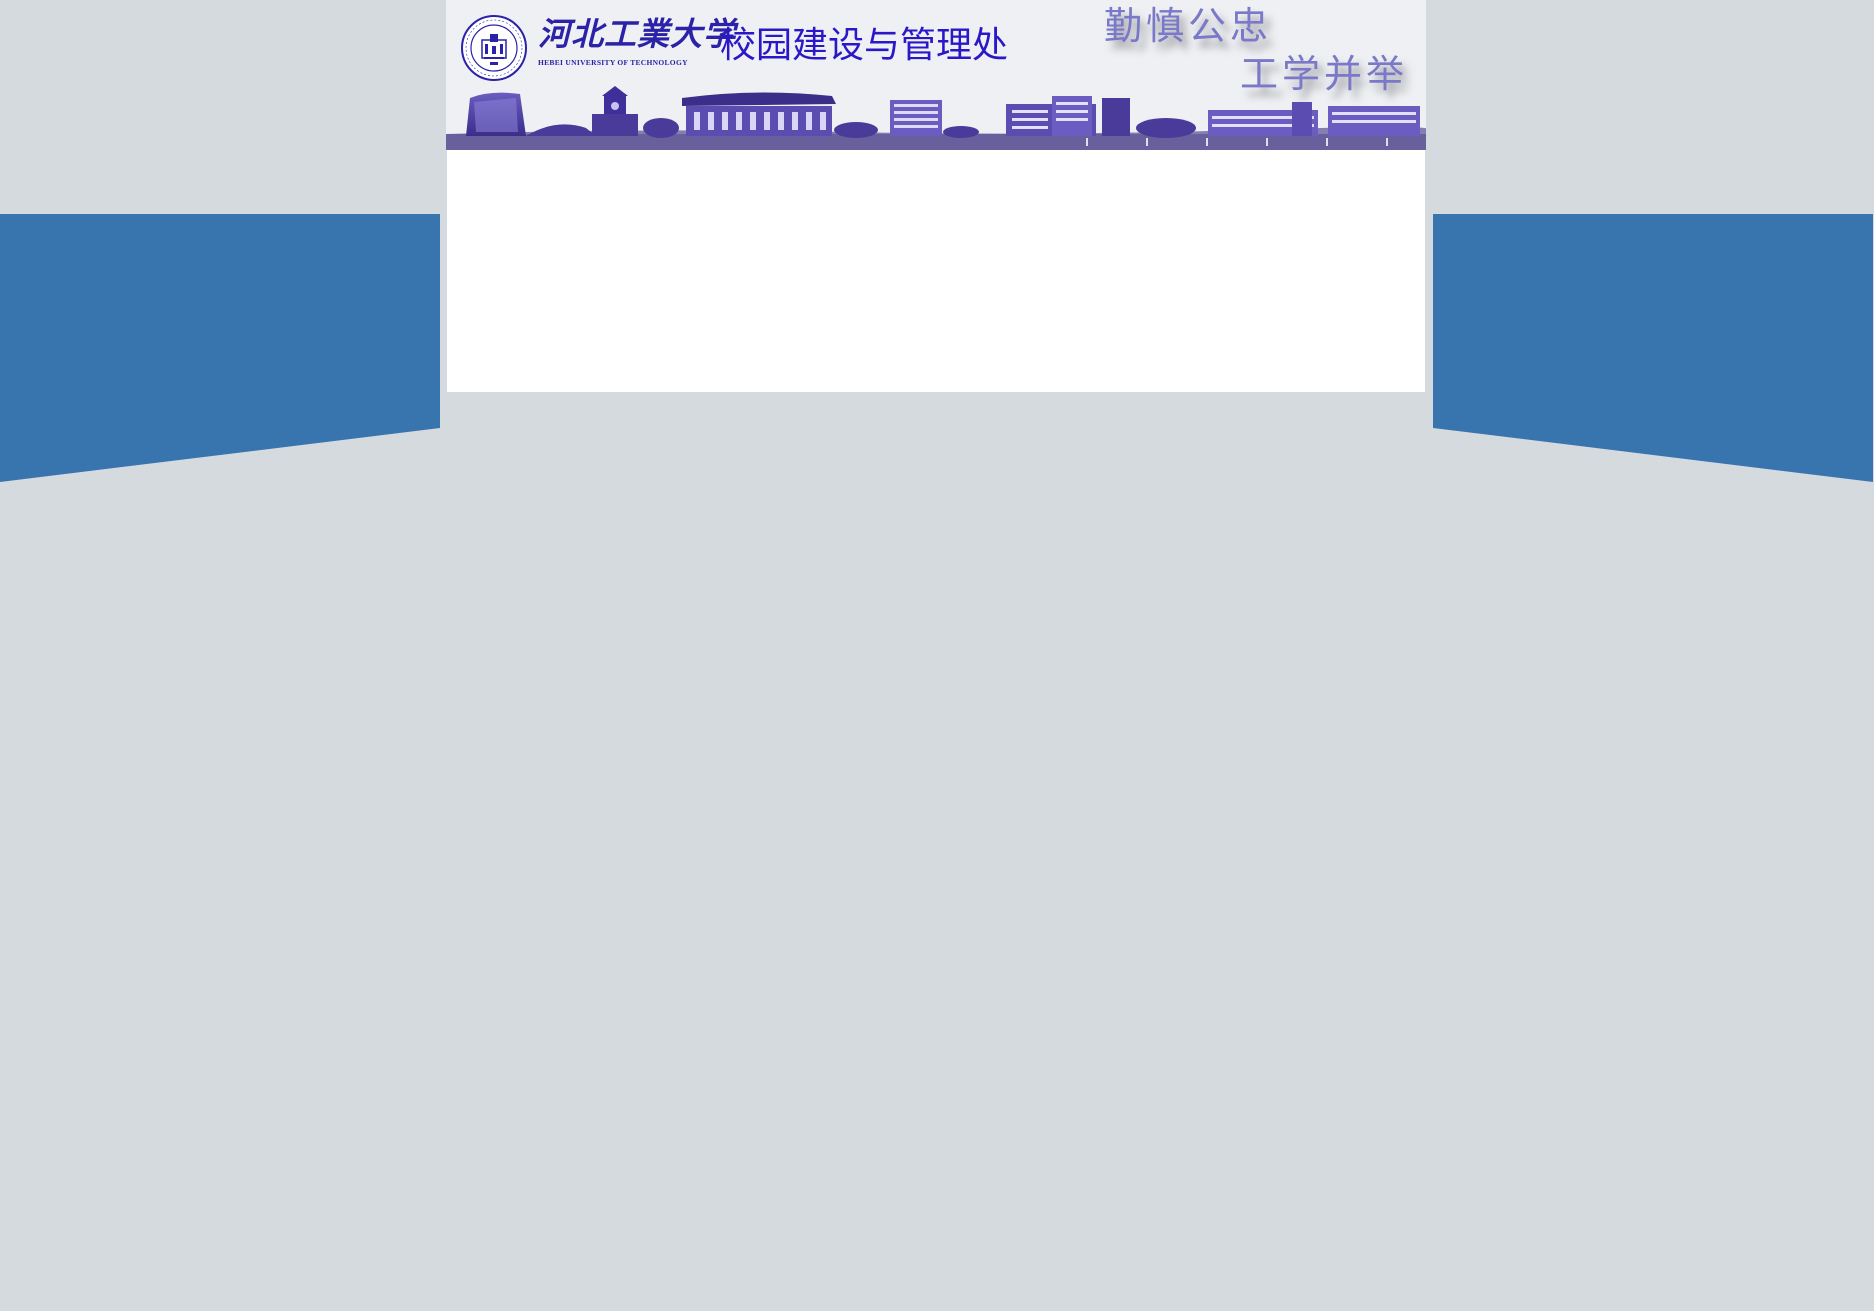 The image size is (1874, 1311). I want to click on university-name-cn: 河北工業大学, so click(637, 34).